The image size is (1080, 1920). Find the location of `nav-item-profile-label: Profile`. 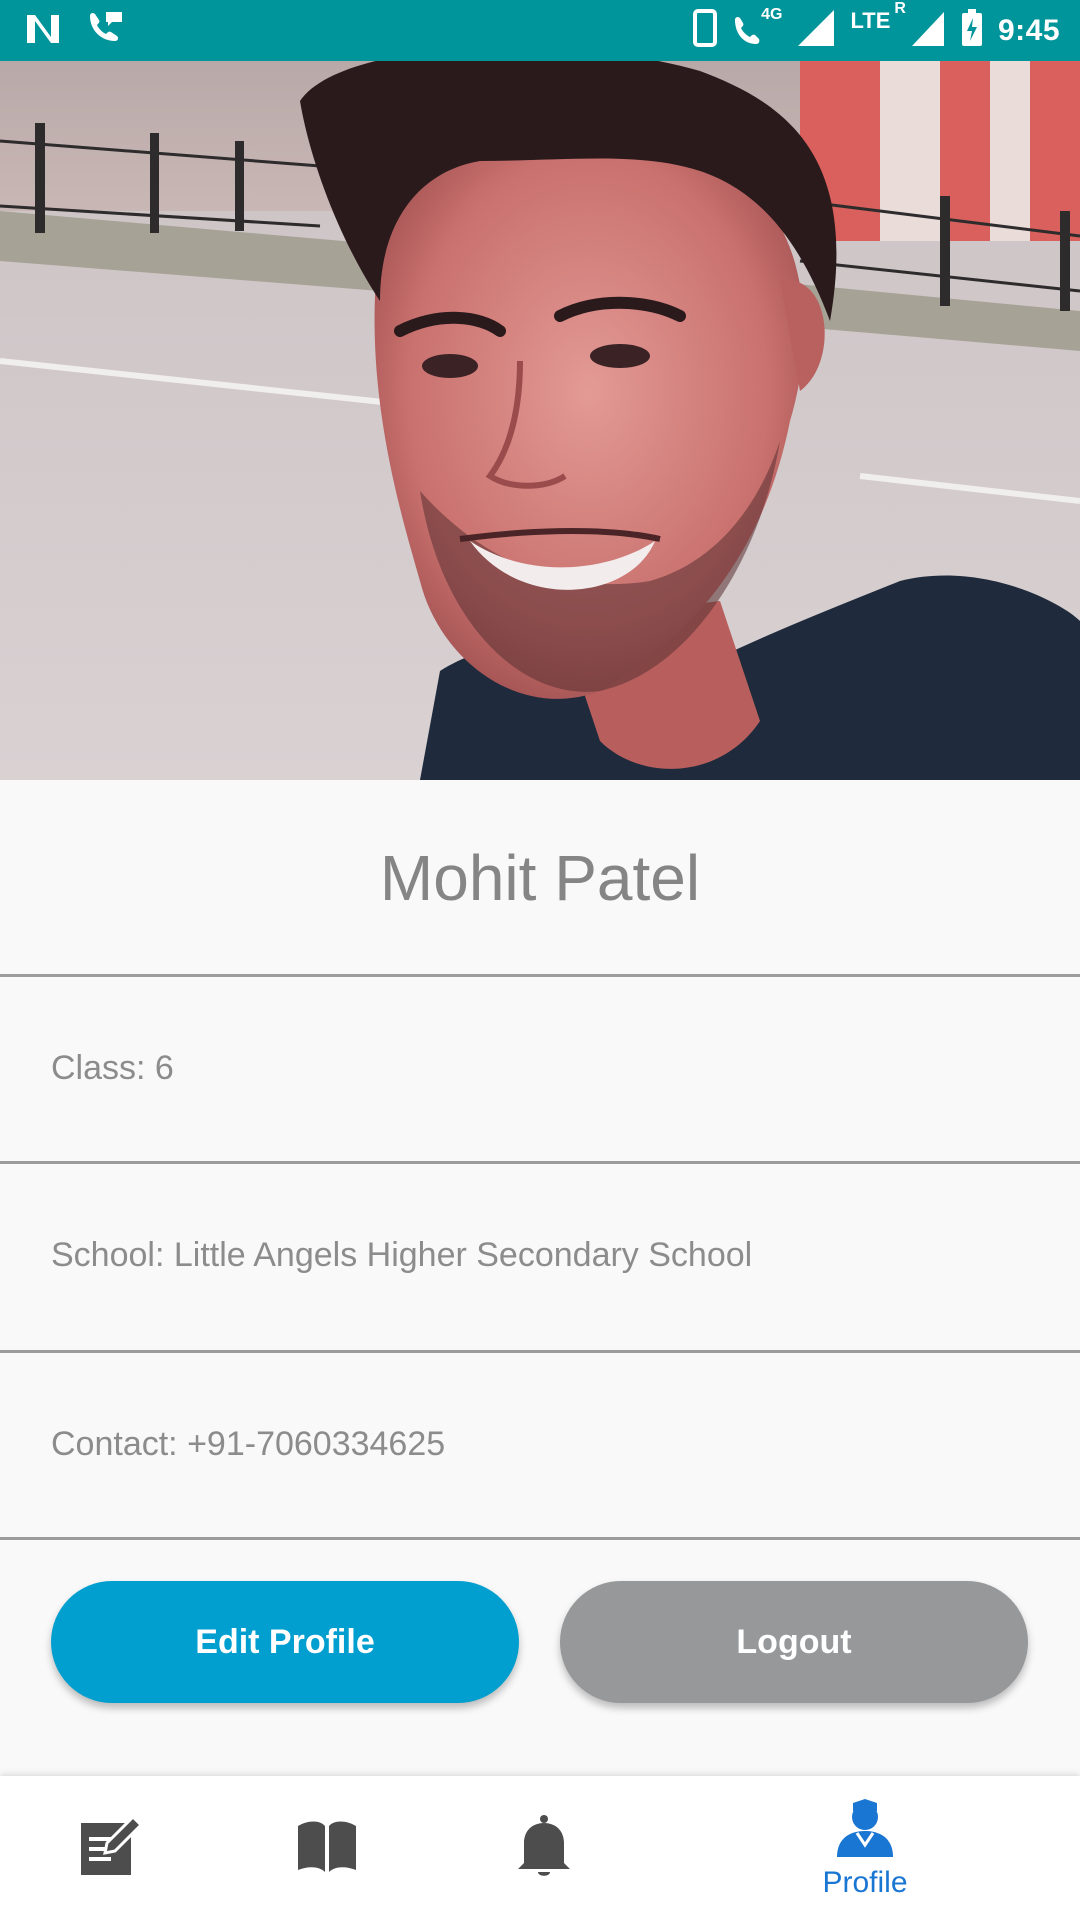

nav-item-profile-label: Profile is located at coordinates (865, 1882).